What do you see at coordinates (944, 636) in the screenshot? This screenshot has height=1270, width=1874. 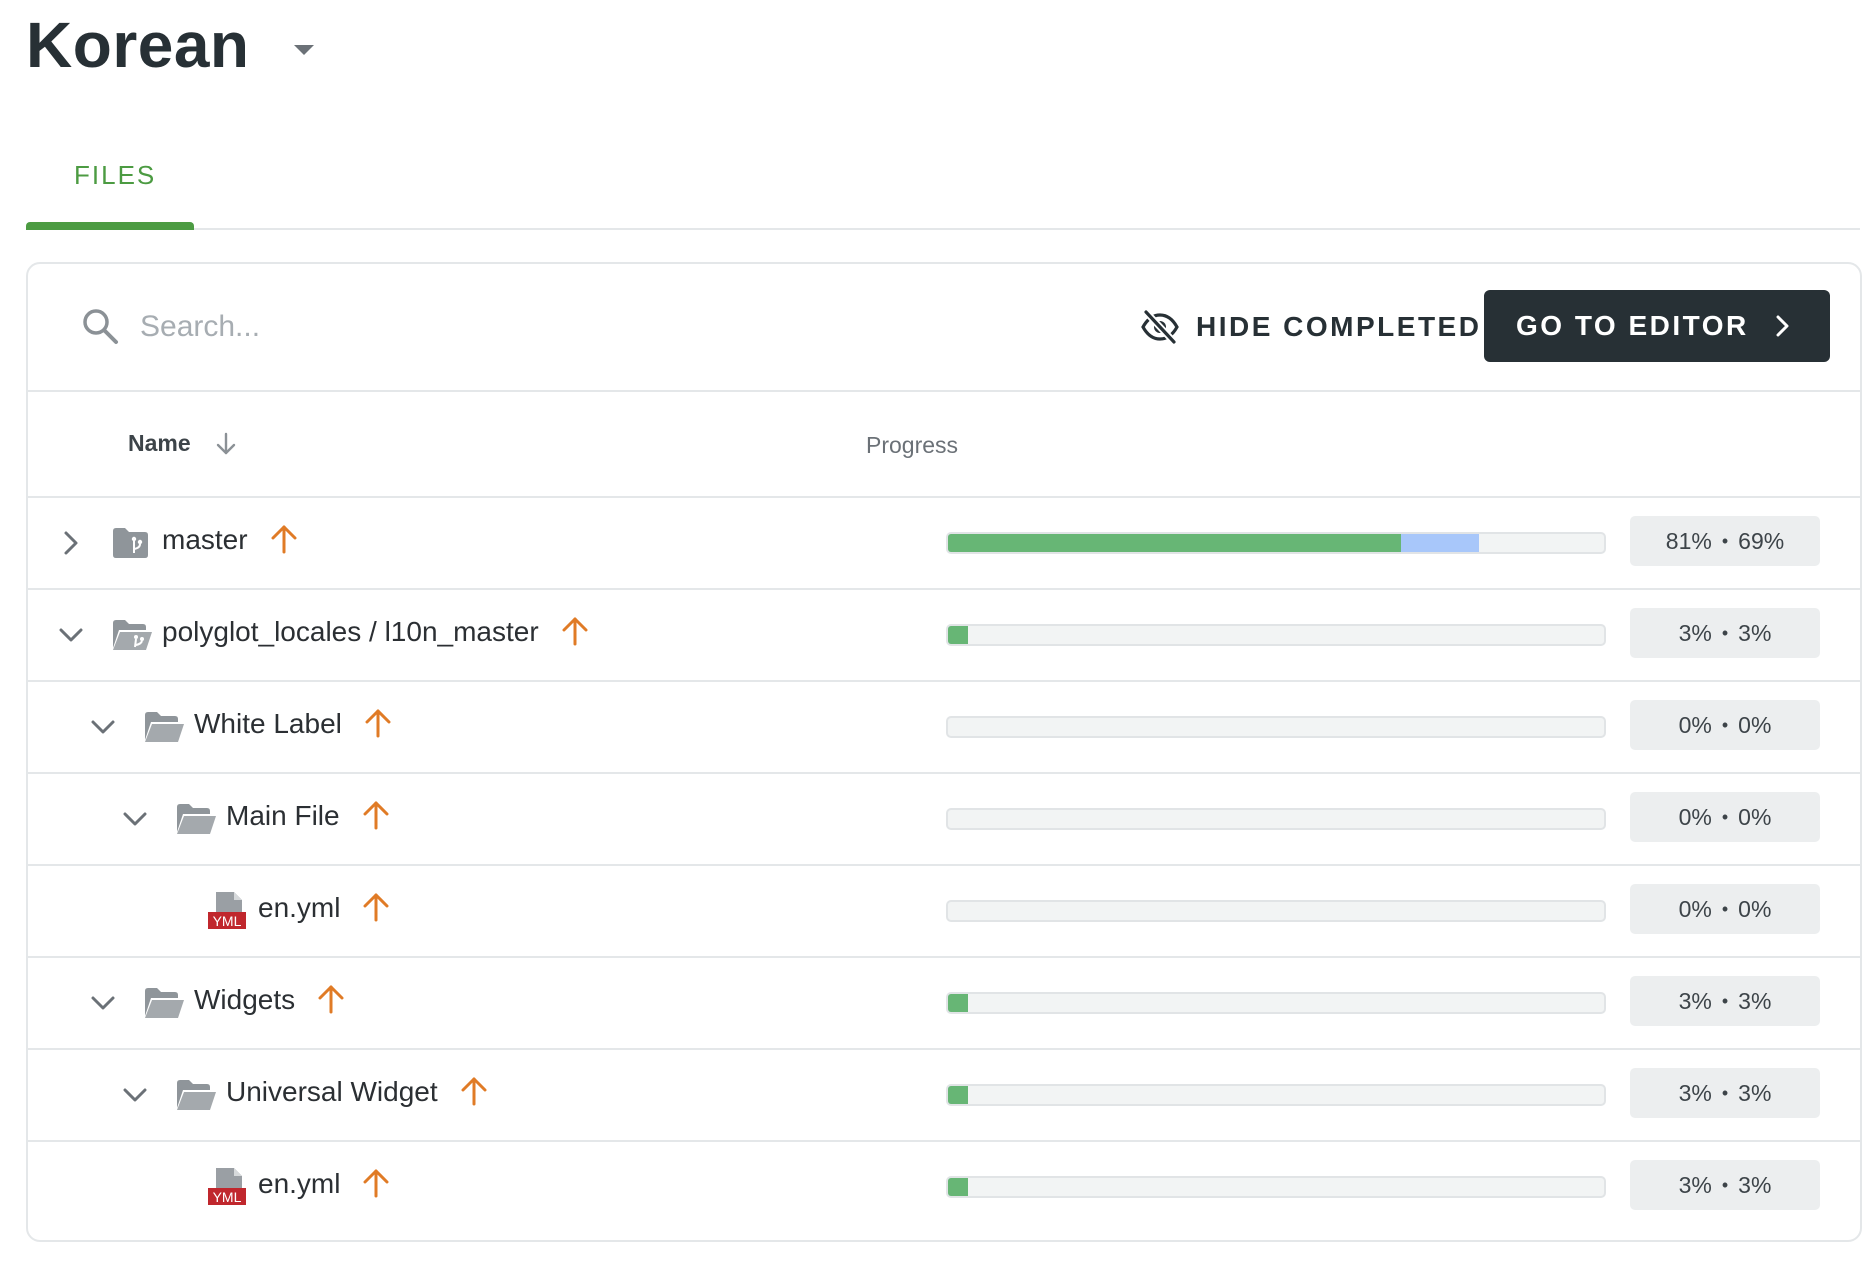 I see `table-row: polyglot_locales / l10n_master 3% • 3%` at bounding box center [944, 636].